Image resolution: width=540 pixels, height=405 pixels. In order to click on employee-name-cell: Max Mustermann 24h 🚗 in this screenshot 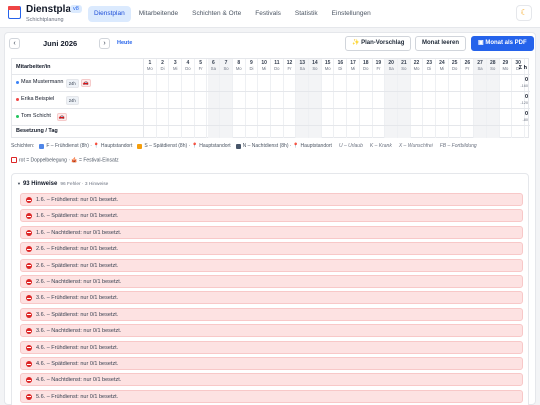, I will do `click(78, 83)`.